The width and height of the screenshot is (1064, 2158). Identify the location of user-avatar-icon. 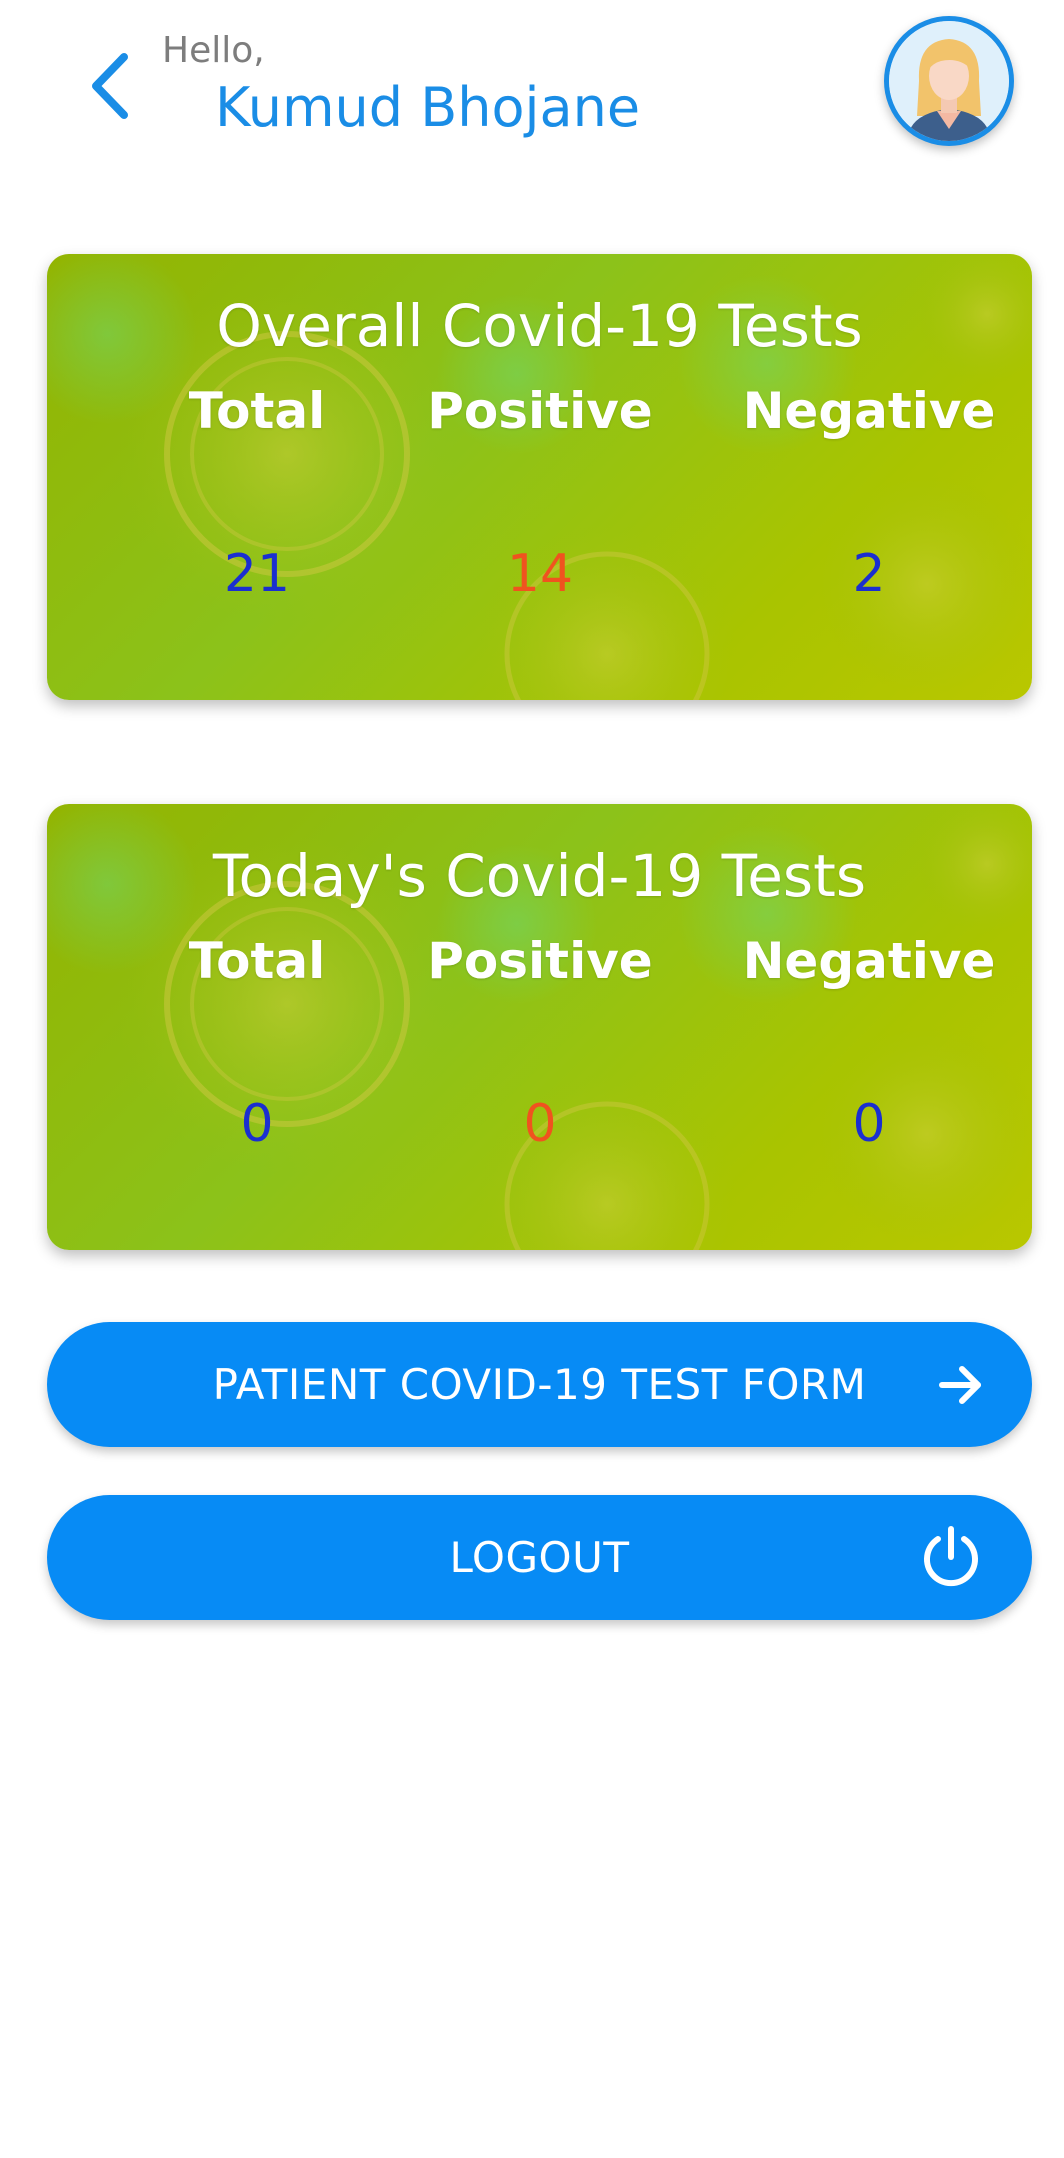
(949, 81).